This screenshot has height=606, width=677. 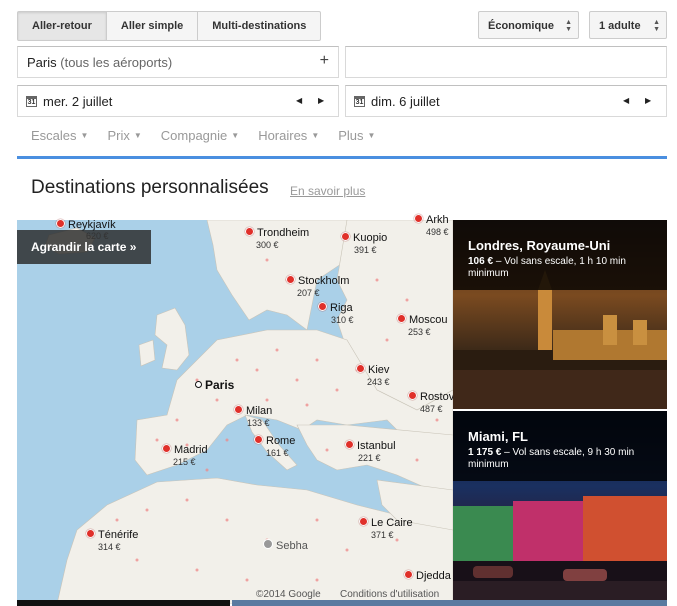 I want to click on map-city-marker: Stockholm 207 €, so click(x=317, y=286).